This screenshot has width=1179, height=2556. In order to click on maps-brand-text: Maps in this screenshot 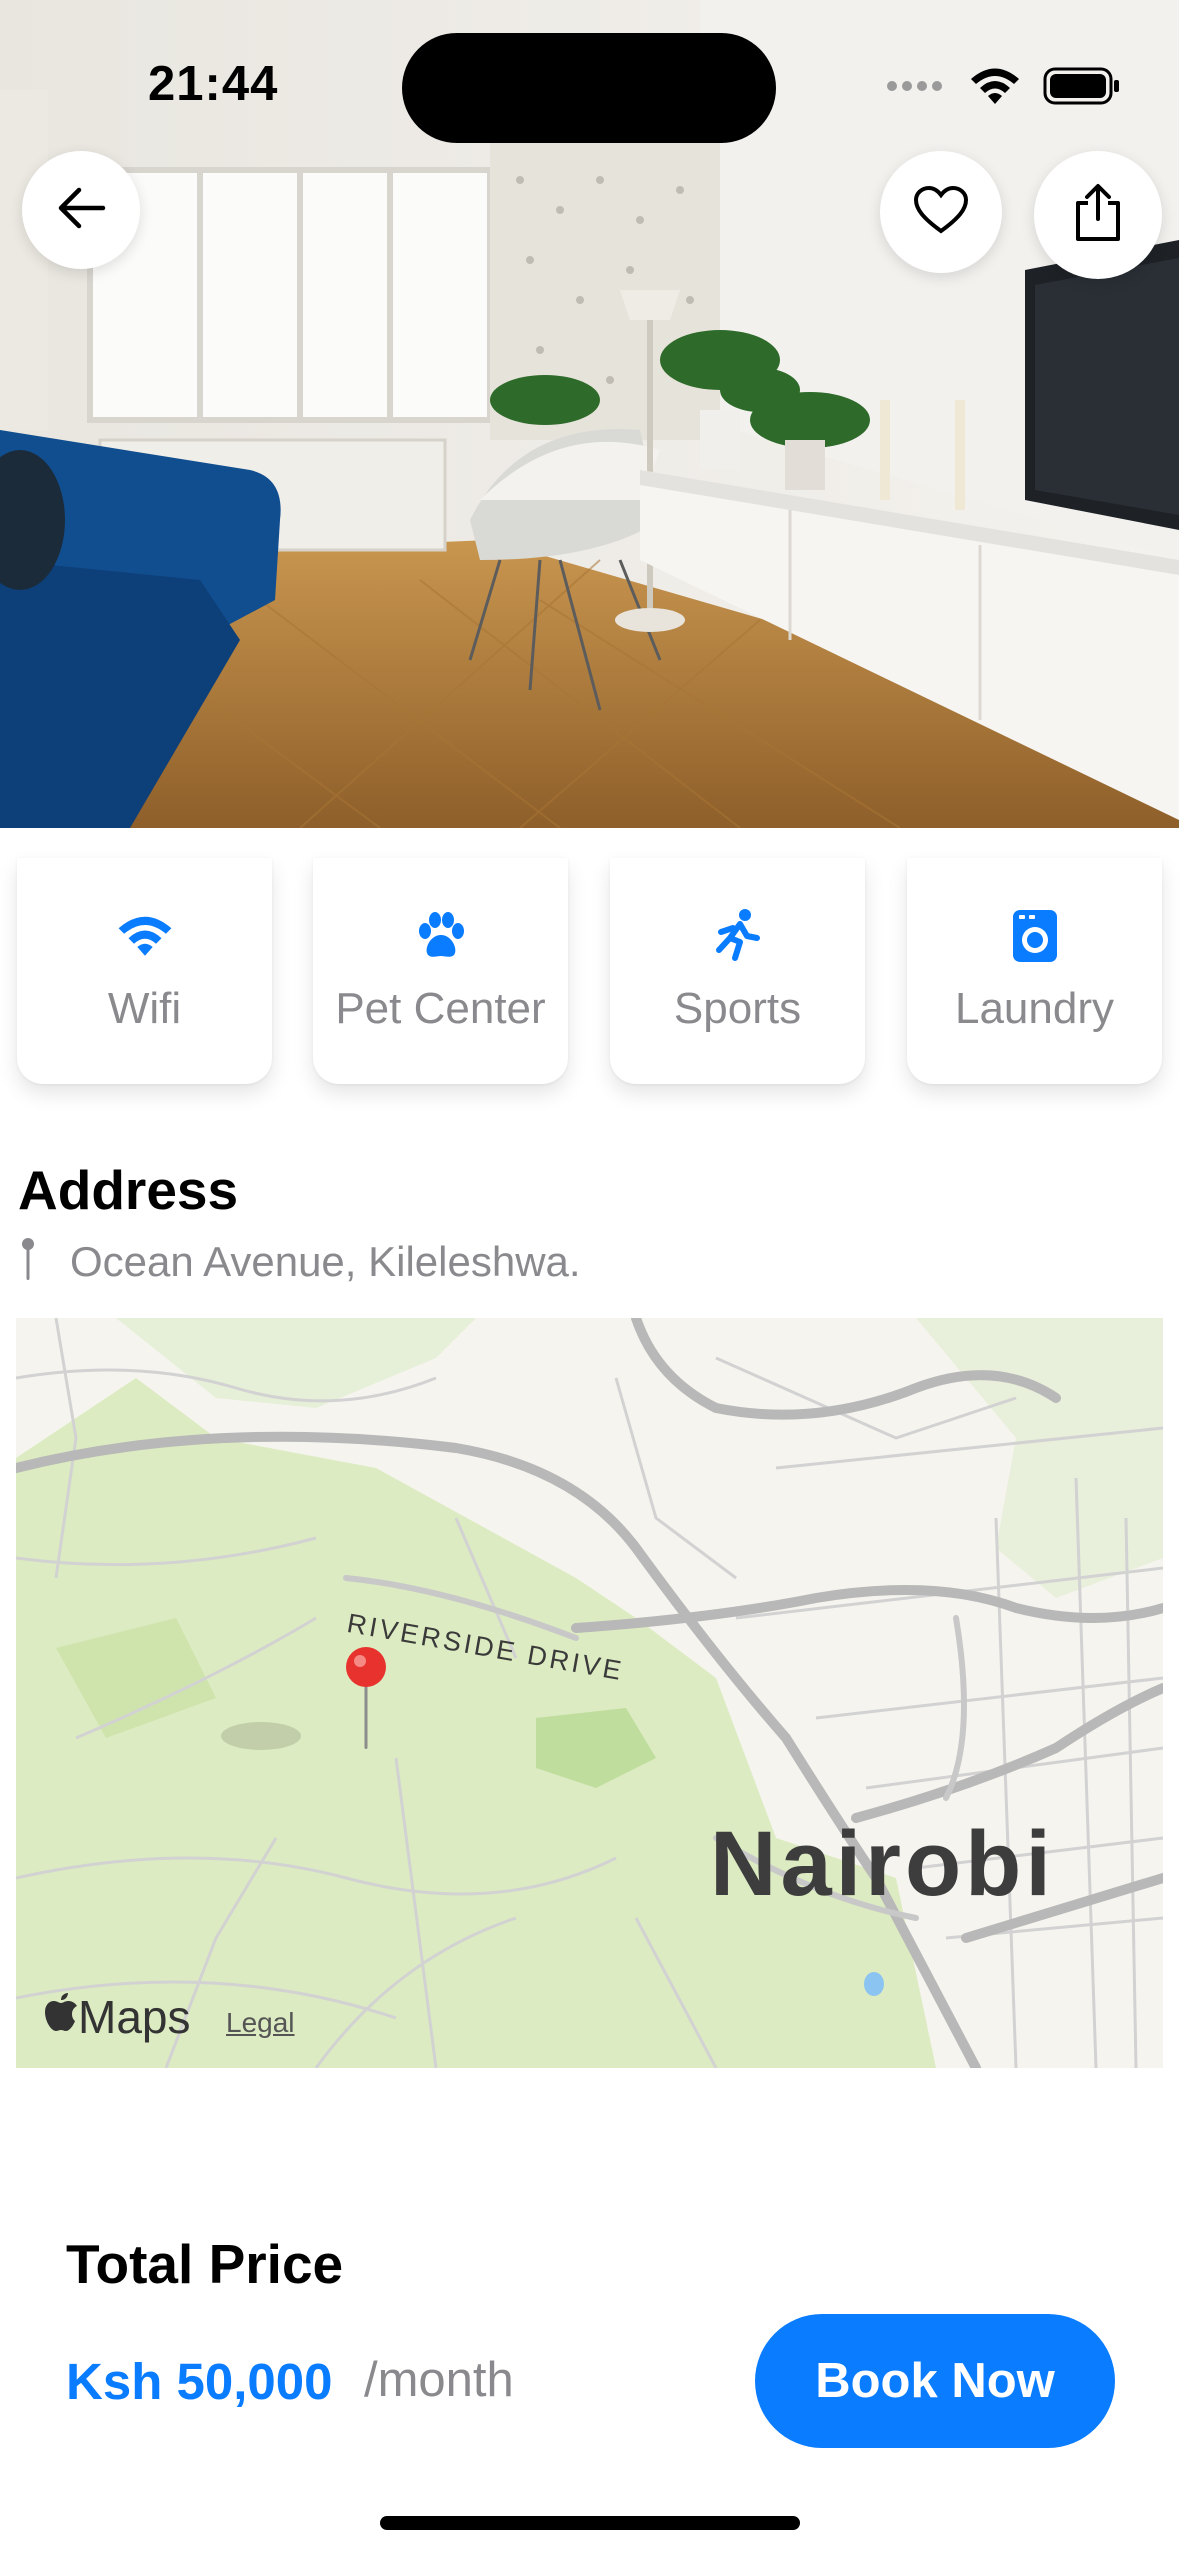, I will do `click(134, 2017)`.